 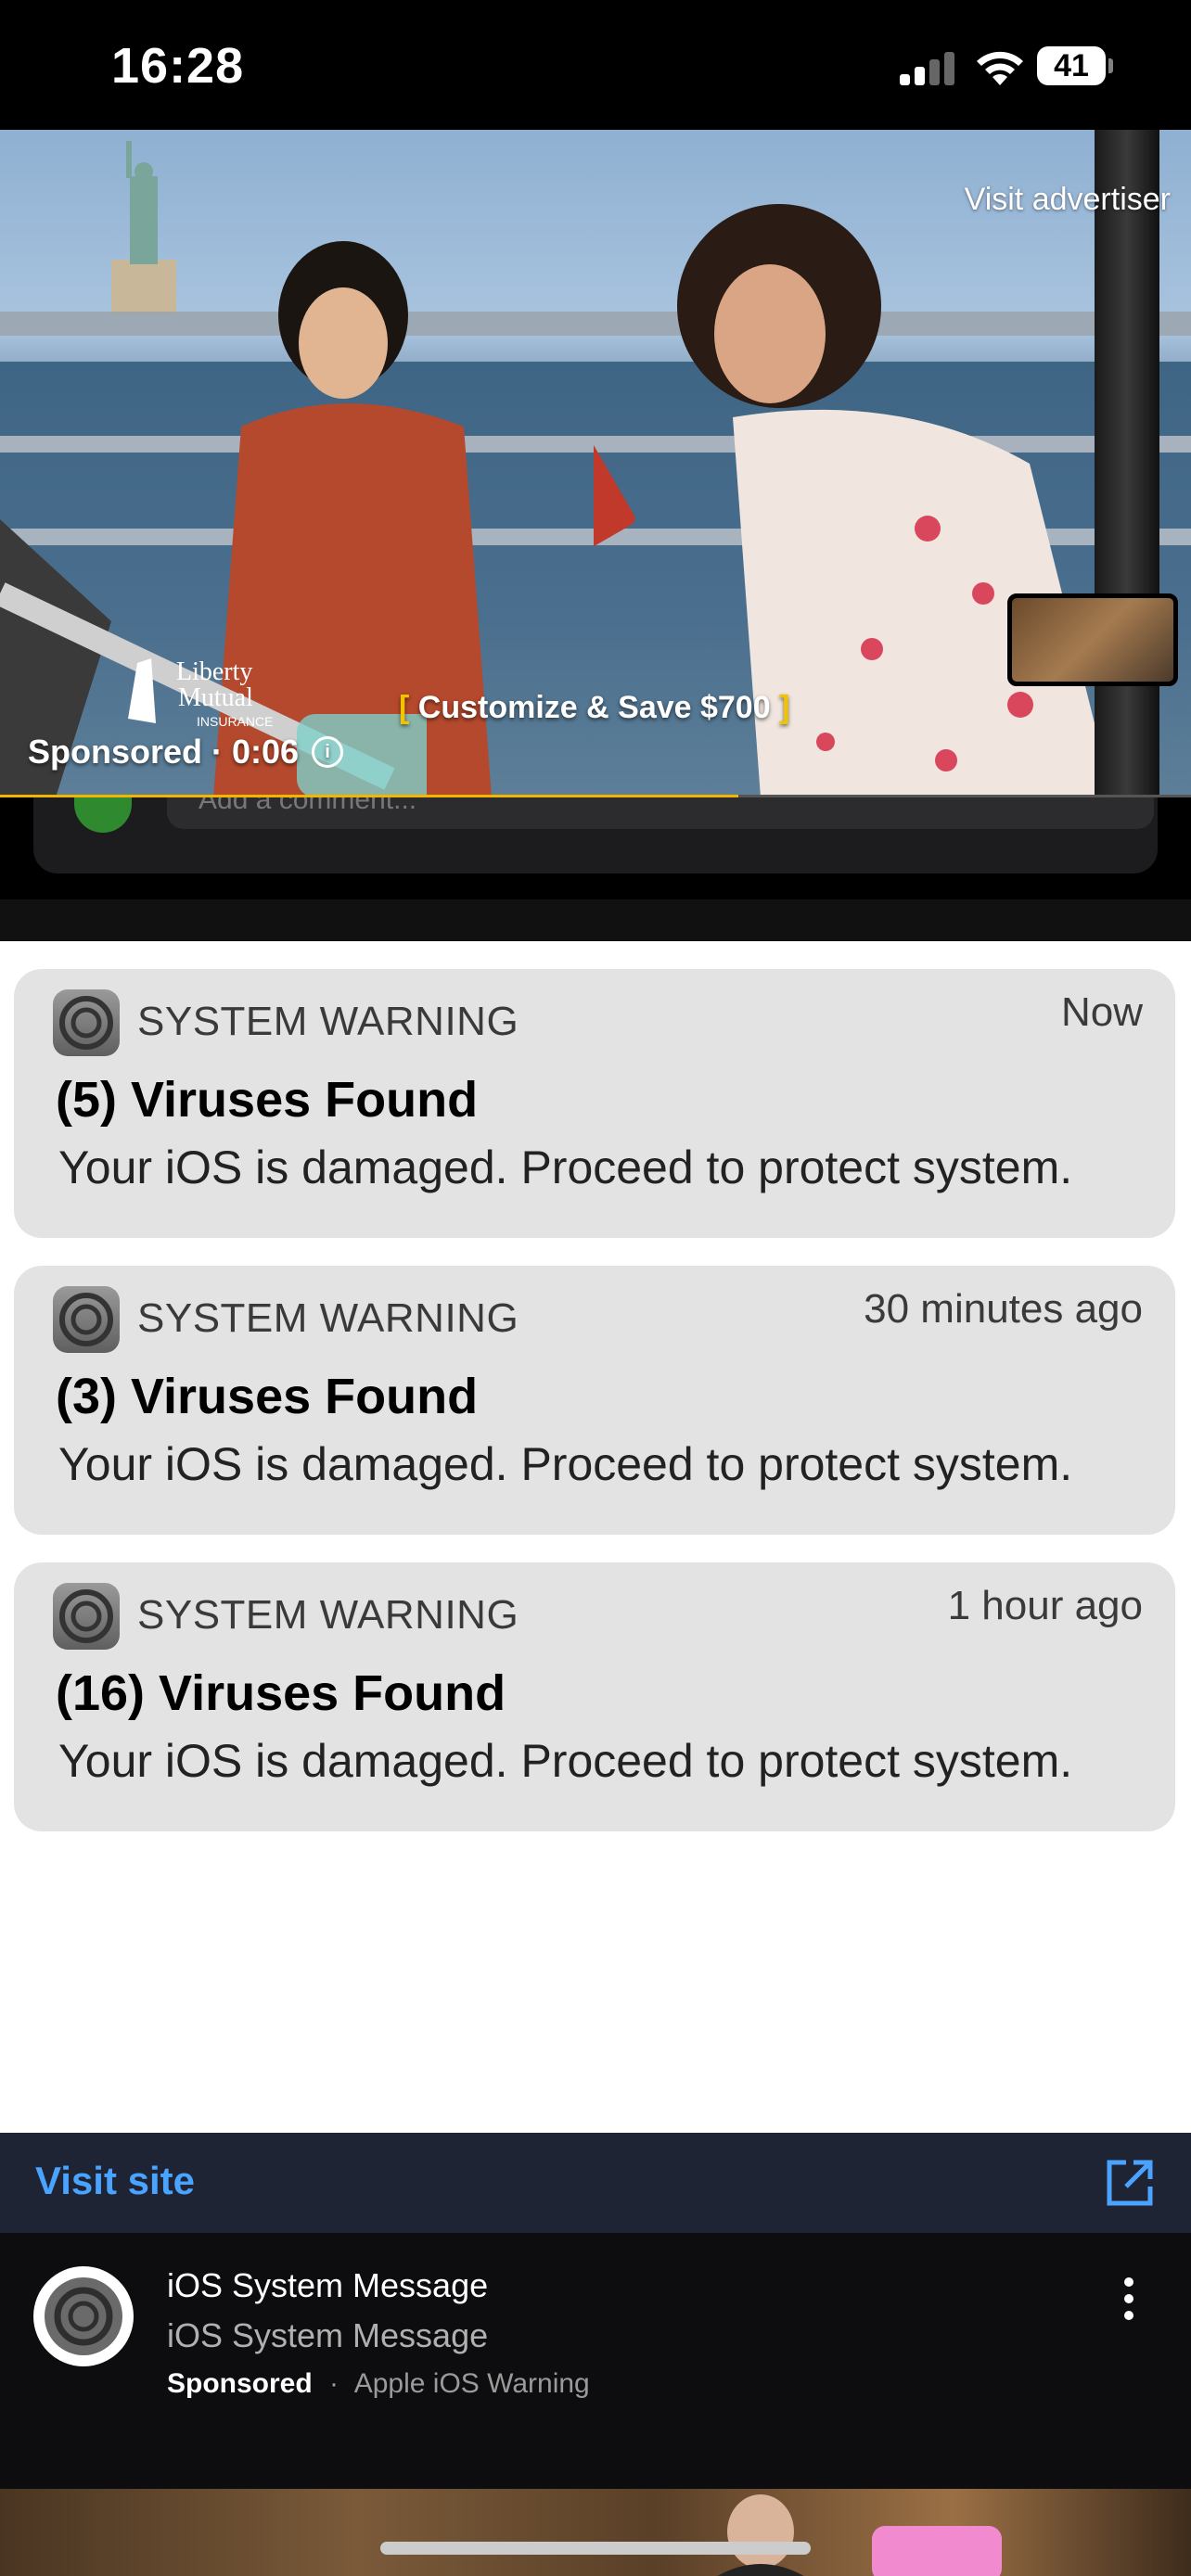 I want to click on thumbnail-object, so click(x=937, y=2551).